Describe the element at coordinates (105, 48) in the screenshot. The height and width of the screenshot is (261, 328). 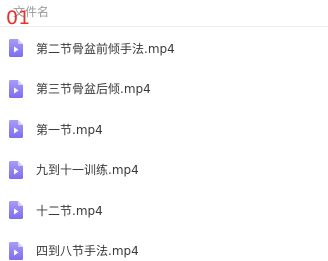
I see `file-name: 第二节骨盆前倾手法.mp4` at that location.